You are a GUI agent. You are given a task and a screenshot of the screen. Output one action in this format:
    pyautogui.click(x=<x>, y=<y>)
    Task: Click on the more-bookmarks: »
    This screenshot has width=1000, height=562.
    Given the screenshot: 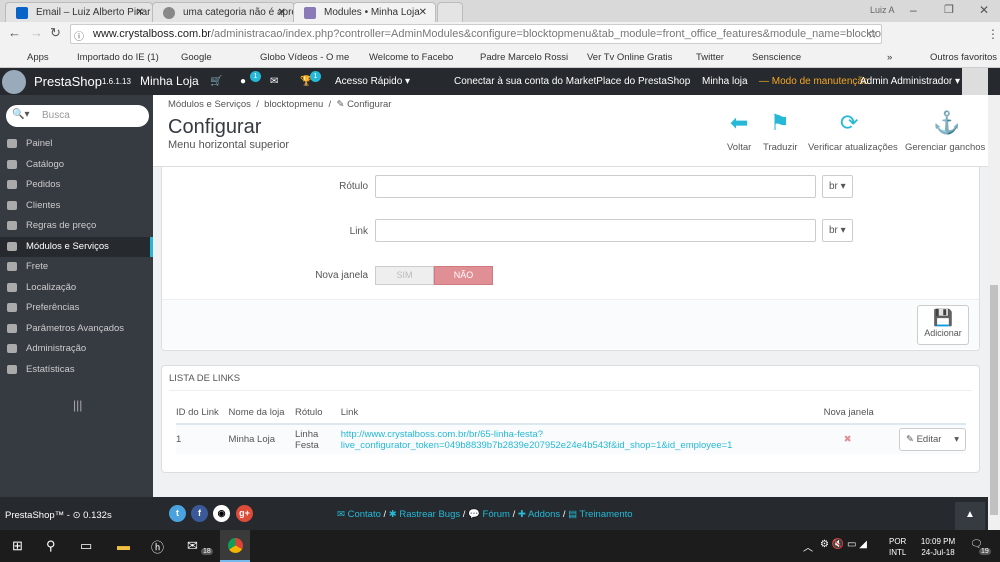 What is the action you would take?
    pyautogui.click(x=889, y=57)
    